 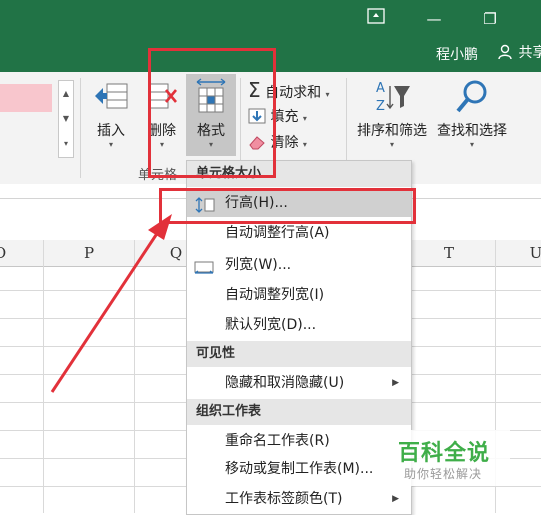 What do you see at coordinates (444, 453) in the screenshot?
I see `watermark-title: 百科全说` at bounding box center [444, 453].